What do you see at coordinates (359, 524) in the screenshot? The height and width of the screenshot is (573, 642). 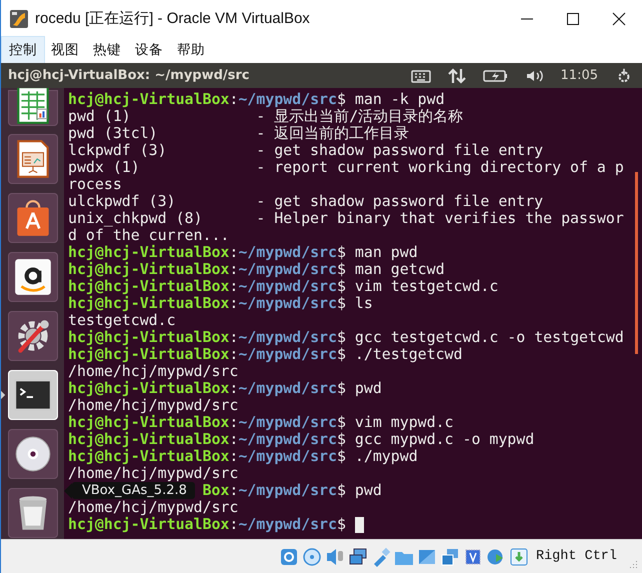 I see `text-cursor` at bounding box center [359, 524].